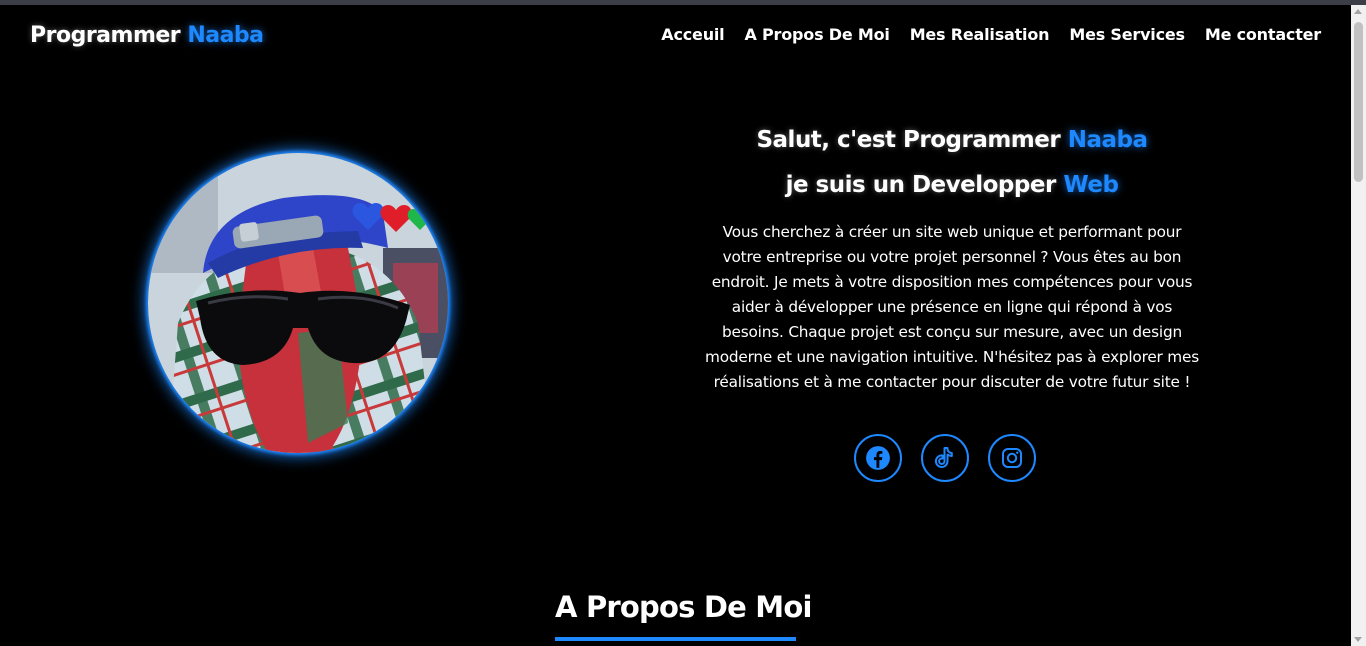  I want to click on profile-photo, so click(298, 303).